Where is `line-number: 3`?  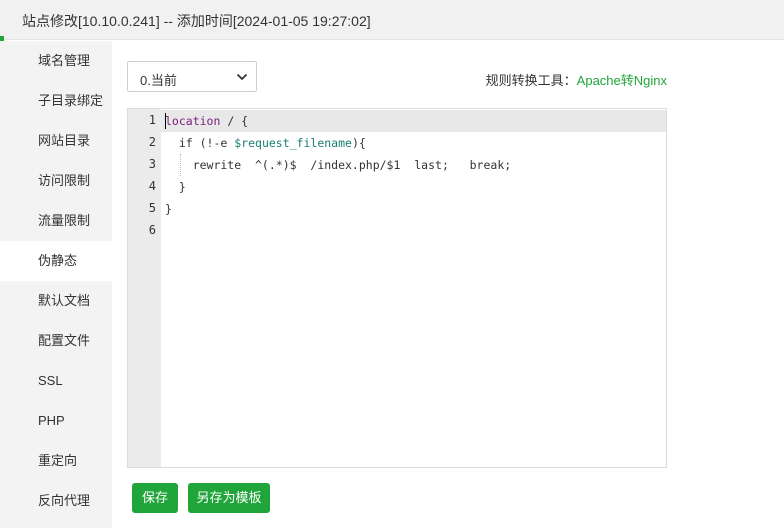 line-number: 3 is located at coordinates (152, 164).